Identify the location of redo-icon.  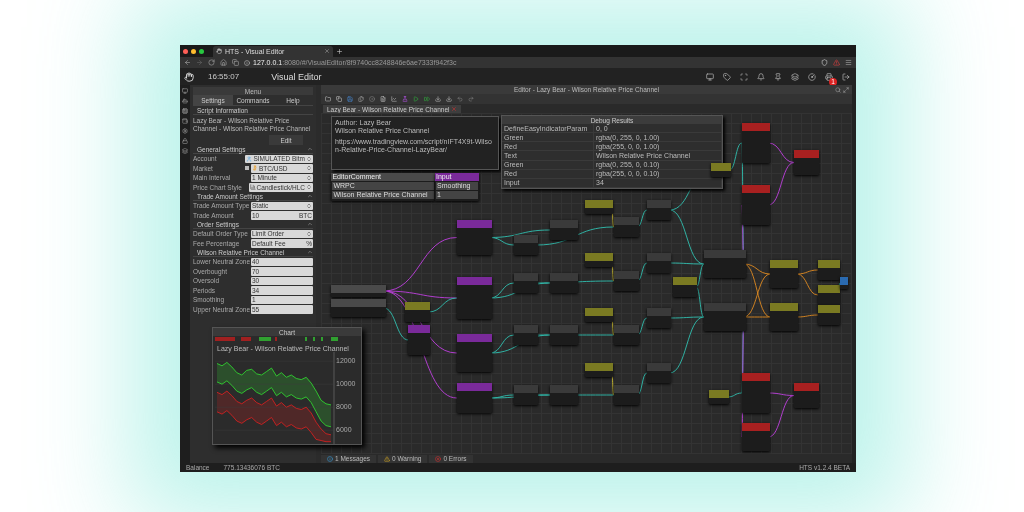
(471, 99).